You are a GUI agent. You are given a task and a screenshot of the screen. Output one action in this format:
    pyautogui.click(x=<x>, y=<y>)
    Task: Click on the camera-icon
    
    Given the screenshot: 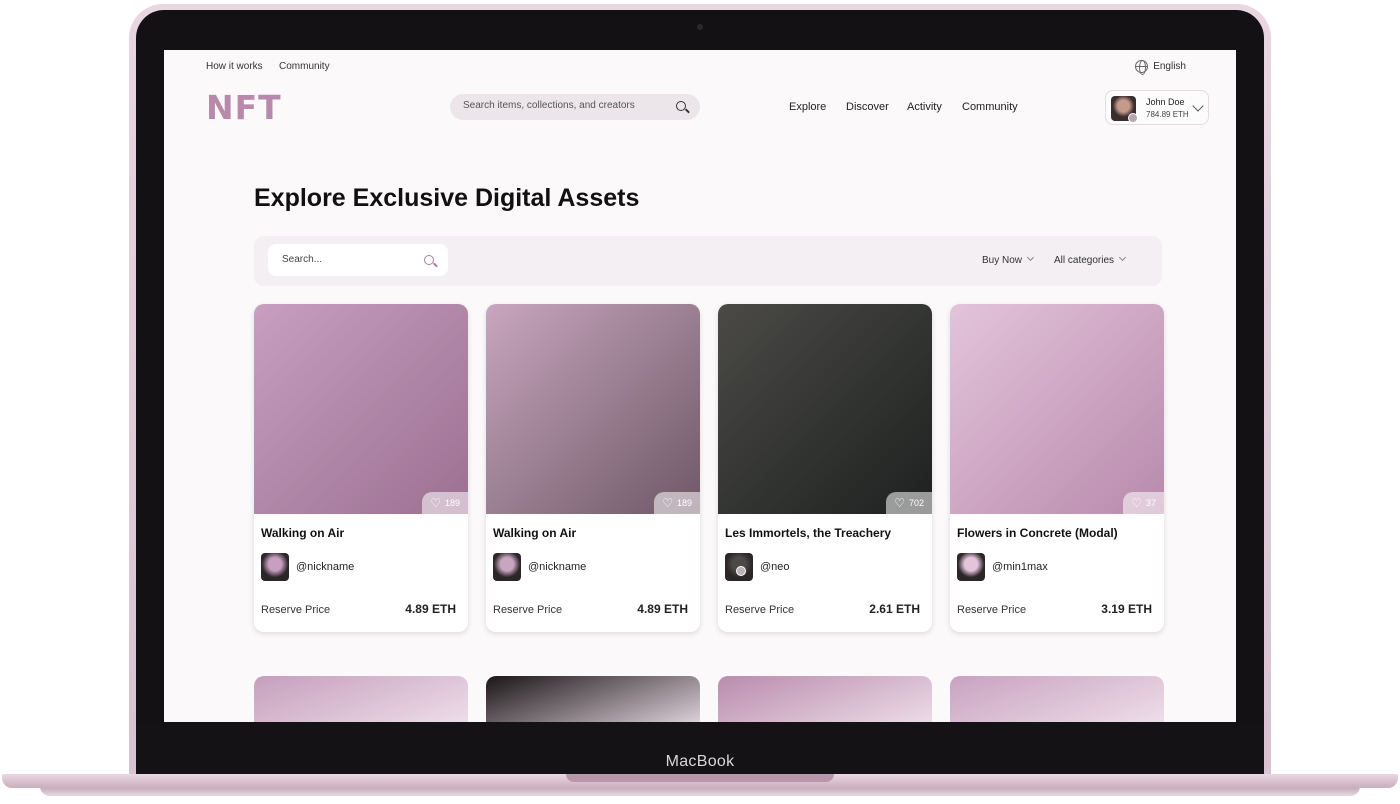 What is the action you would take?
    pyautogui.click(x=700, y=27)
    